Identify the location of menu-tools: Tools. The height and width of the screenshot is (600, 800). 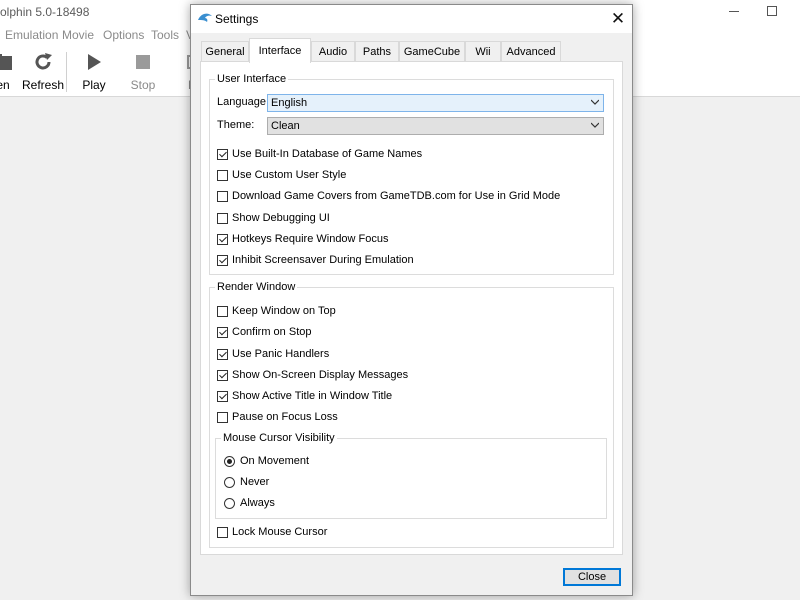
(165, 35).